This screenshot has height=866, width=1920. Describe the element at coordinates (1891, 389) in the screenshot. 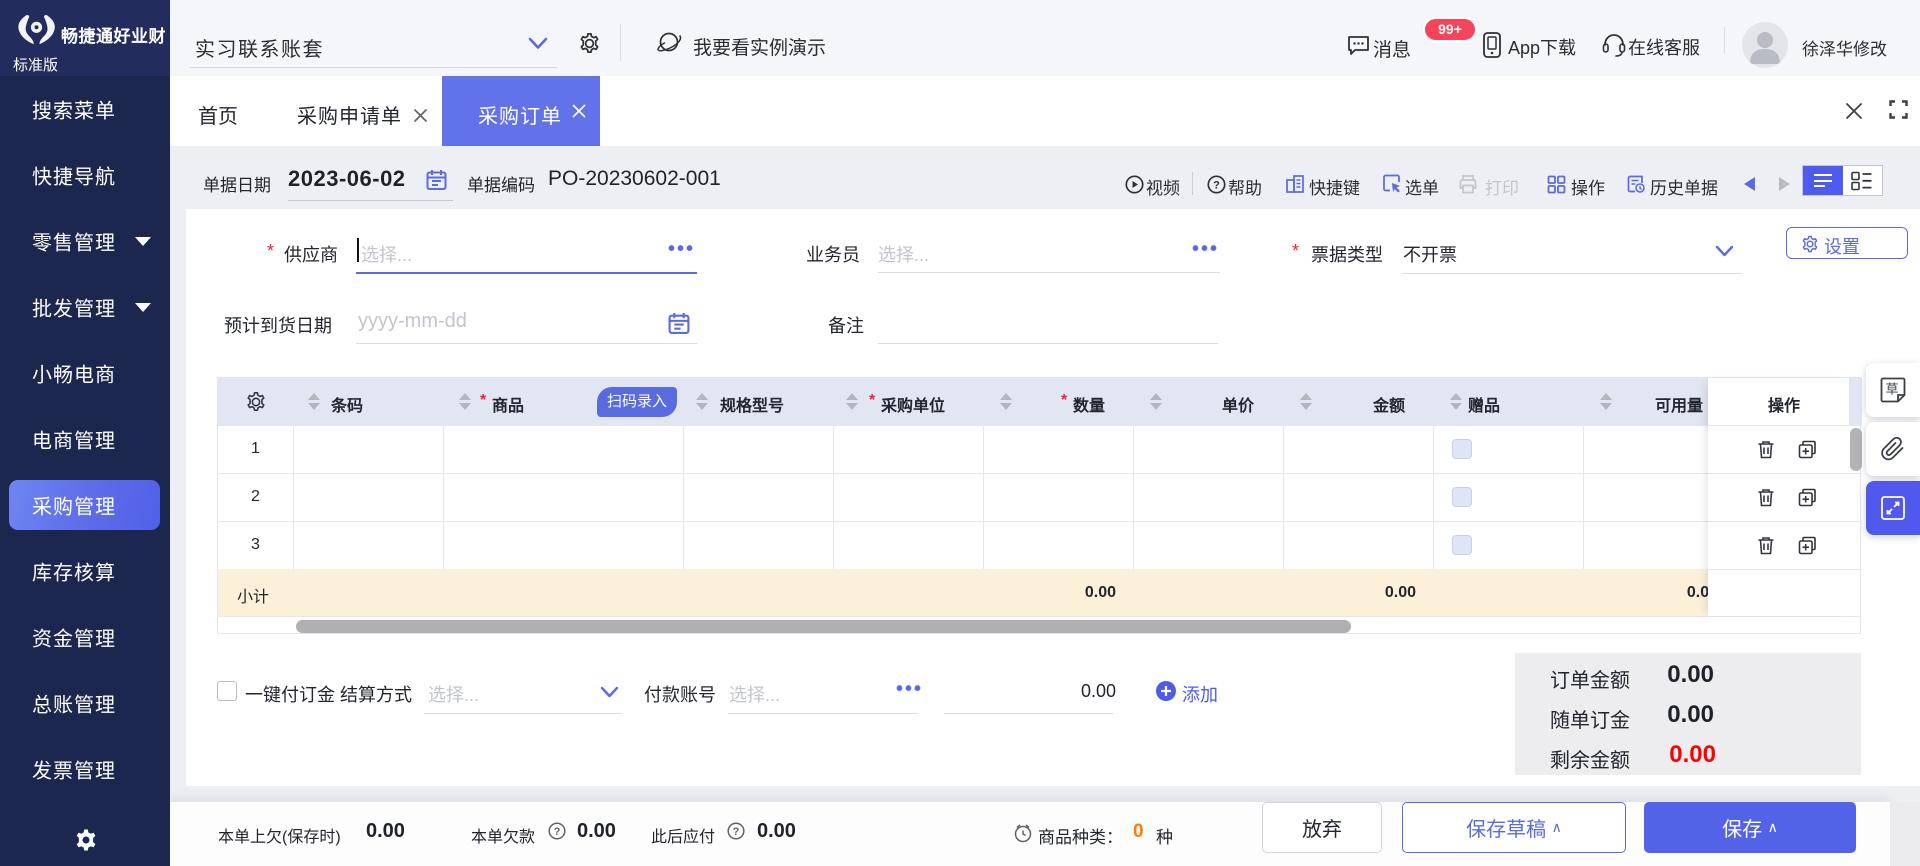

I see `svg-text: 草` at that location.